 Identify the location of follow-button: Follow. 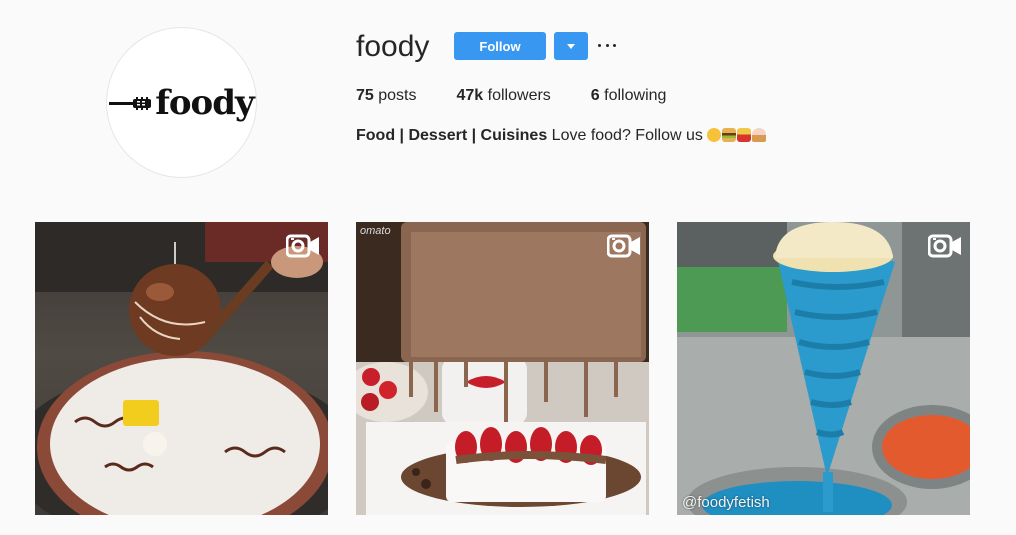
(500, 46).